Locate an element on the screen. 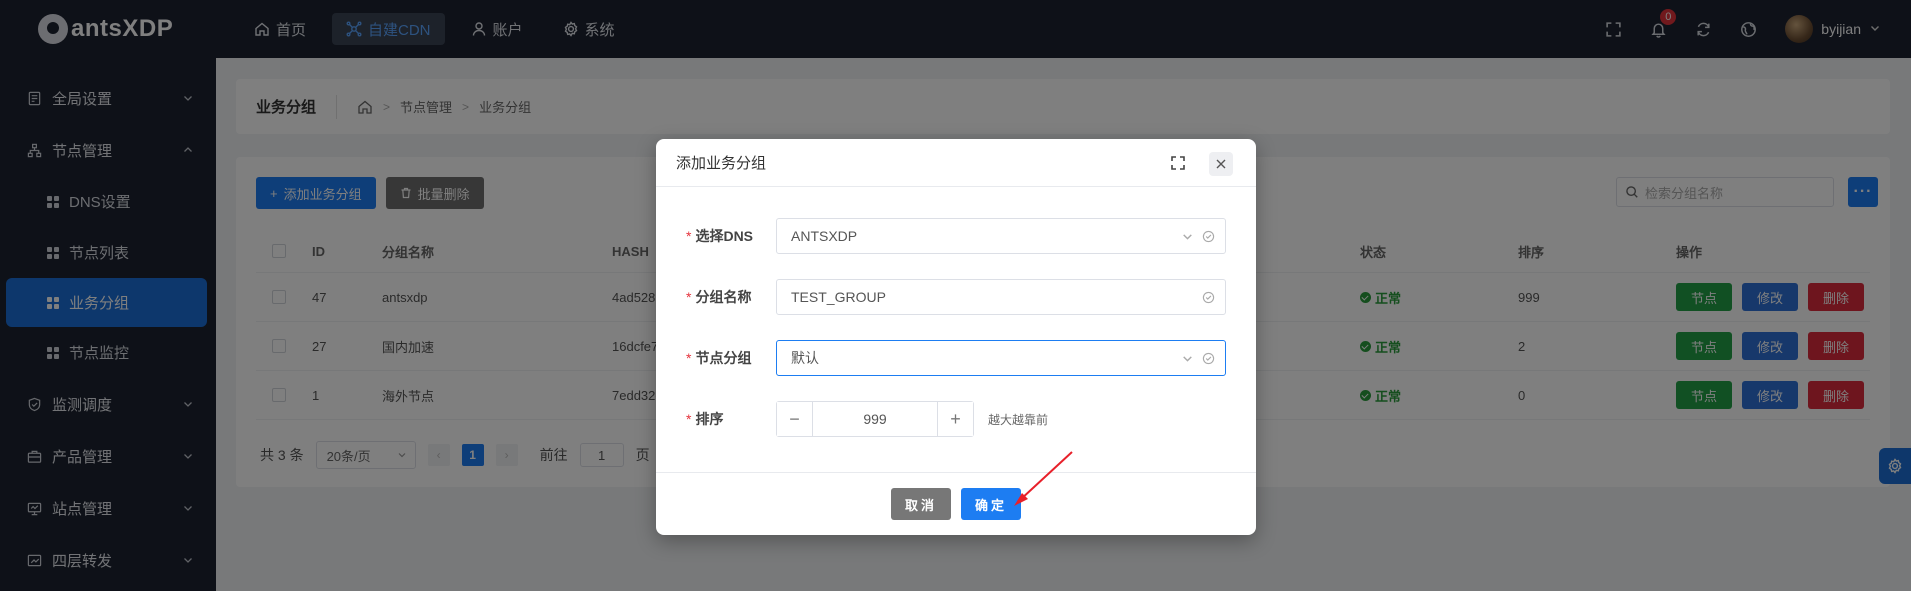 Image resolution: width=1911 pixels, height=591 pixels. node-group-select: 默认 is located at coordinates (1001, 358).